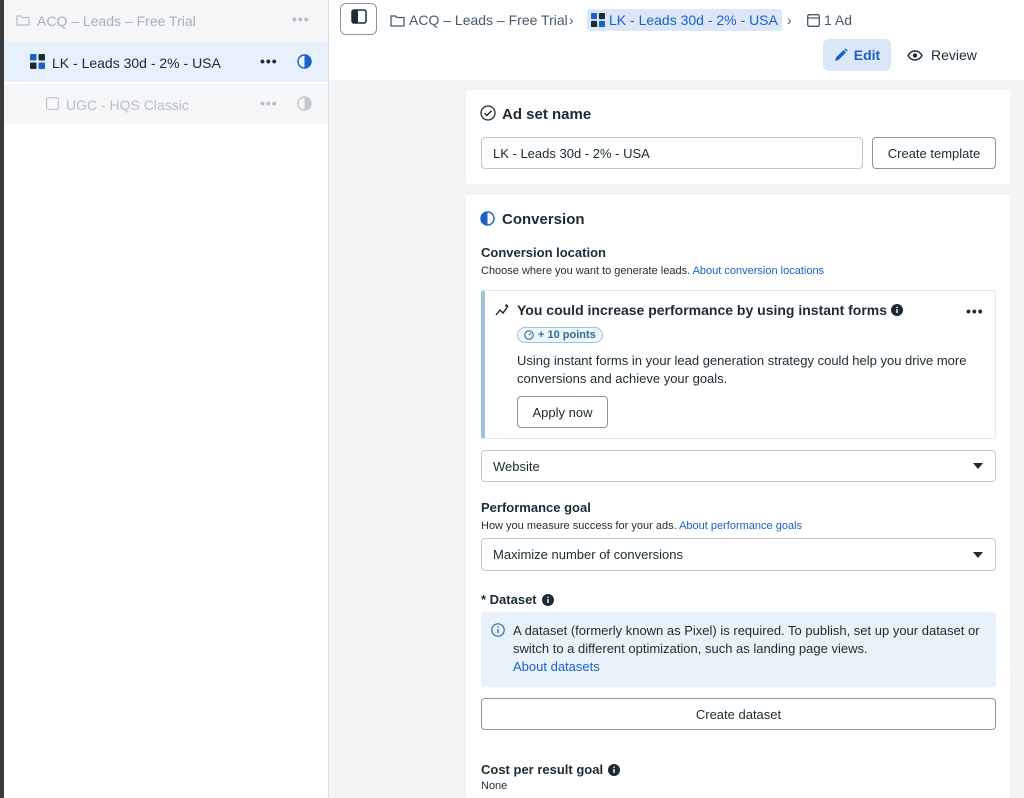  Describe the element at coordinates (758, 271) in the screenshot. I see `about-conversion-locations-link: About conversion locations` at that location.